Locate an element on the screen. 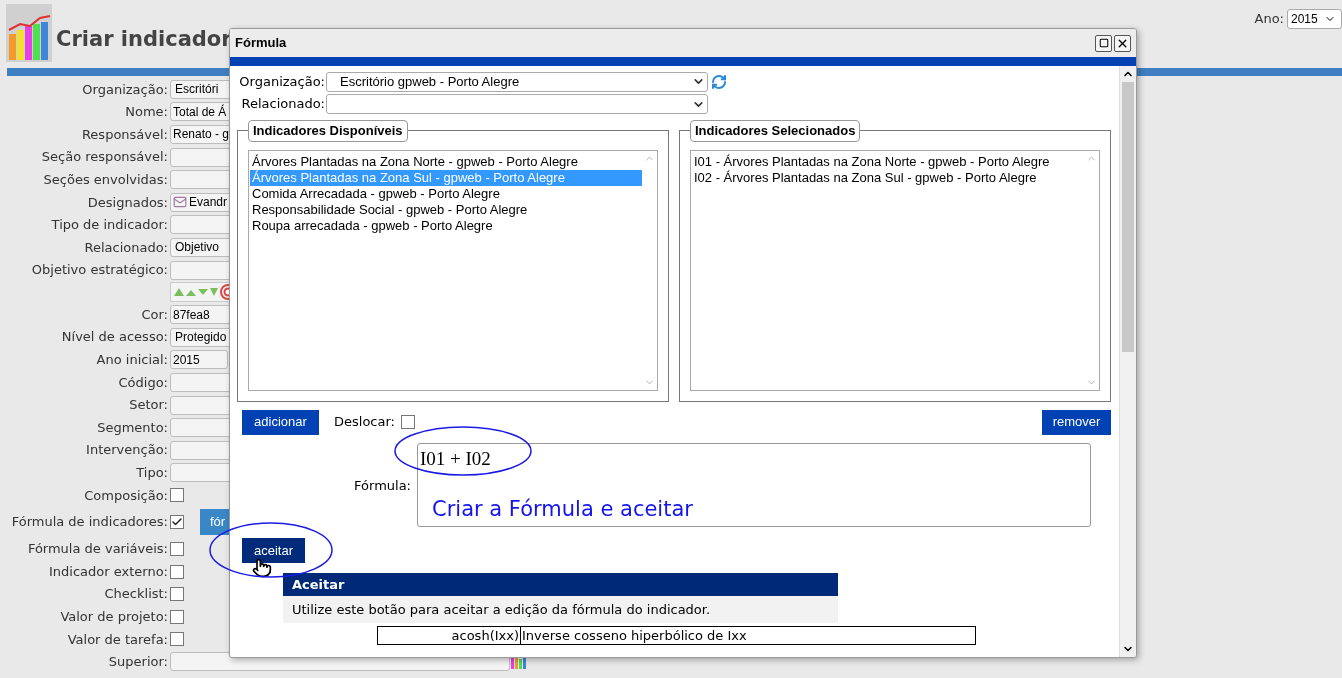  field-label: Nível de acesso: is located at coordinates (114, 337).